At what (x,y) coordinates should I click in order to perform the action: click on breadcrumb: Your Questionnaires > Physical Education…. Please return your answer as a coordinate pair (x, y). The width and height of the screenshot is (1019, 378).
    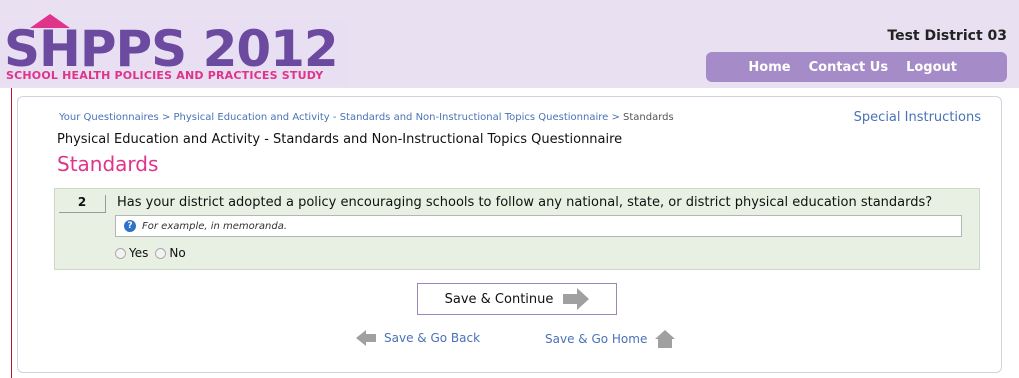
    Looking at the image, I should click on (366, 117).